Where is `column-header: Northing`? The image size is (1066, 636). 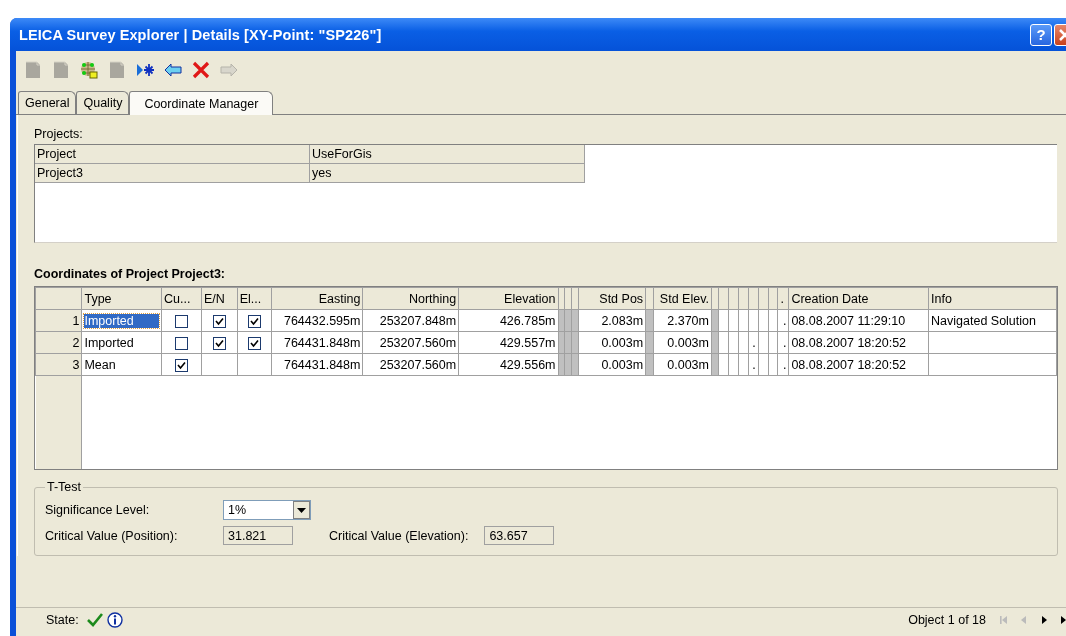
column-header: Northing is located at coordinates (410, 298).